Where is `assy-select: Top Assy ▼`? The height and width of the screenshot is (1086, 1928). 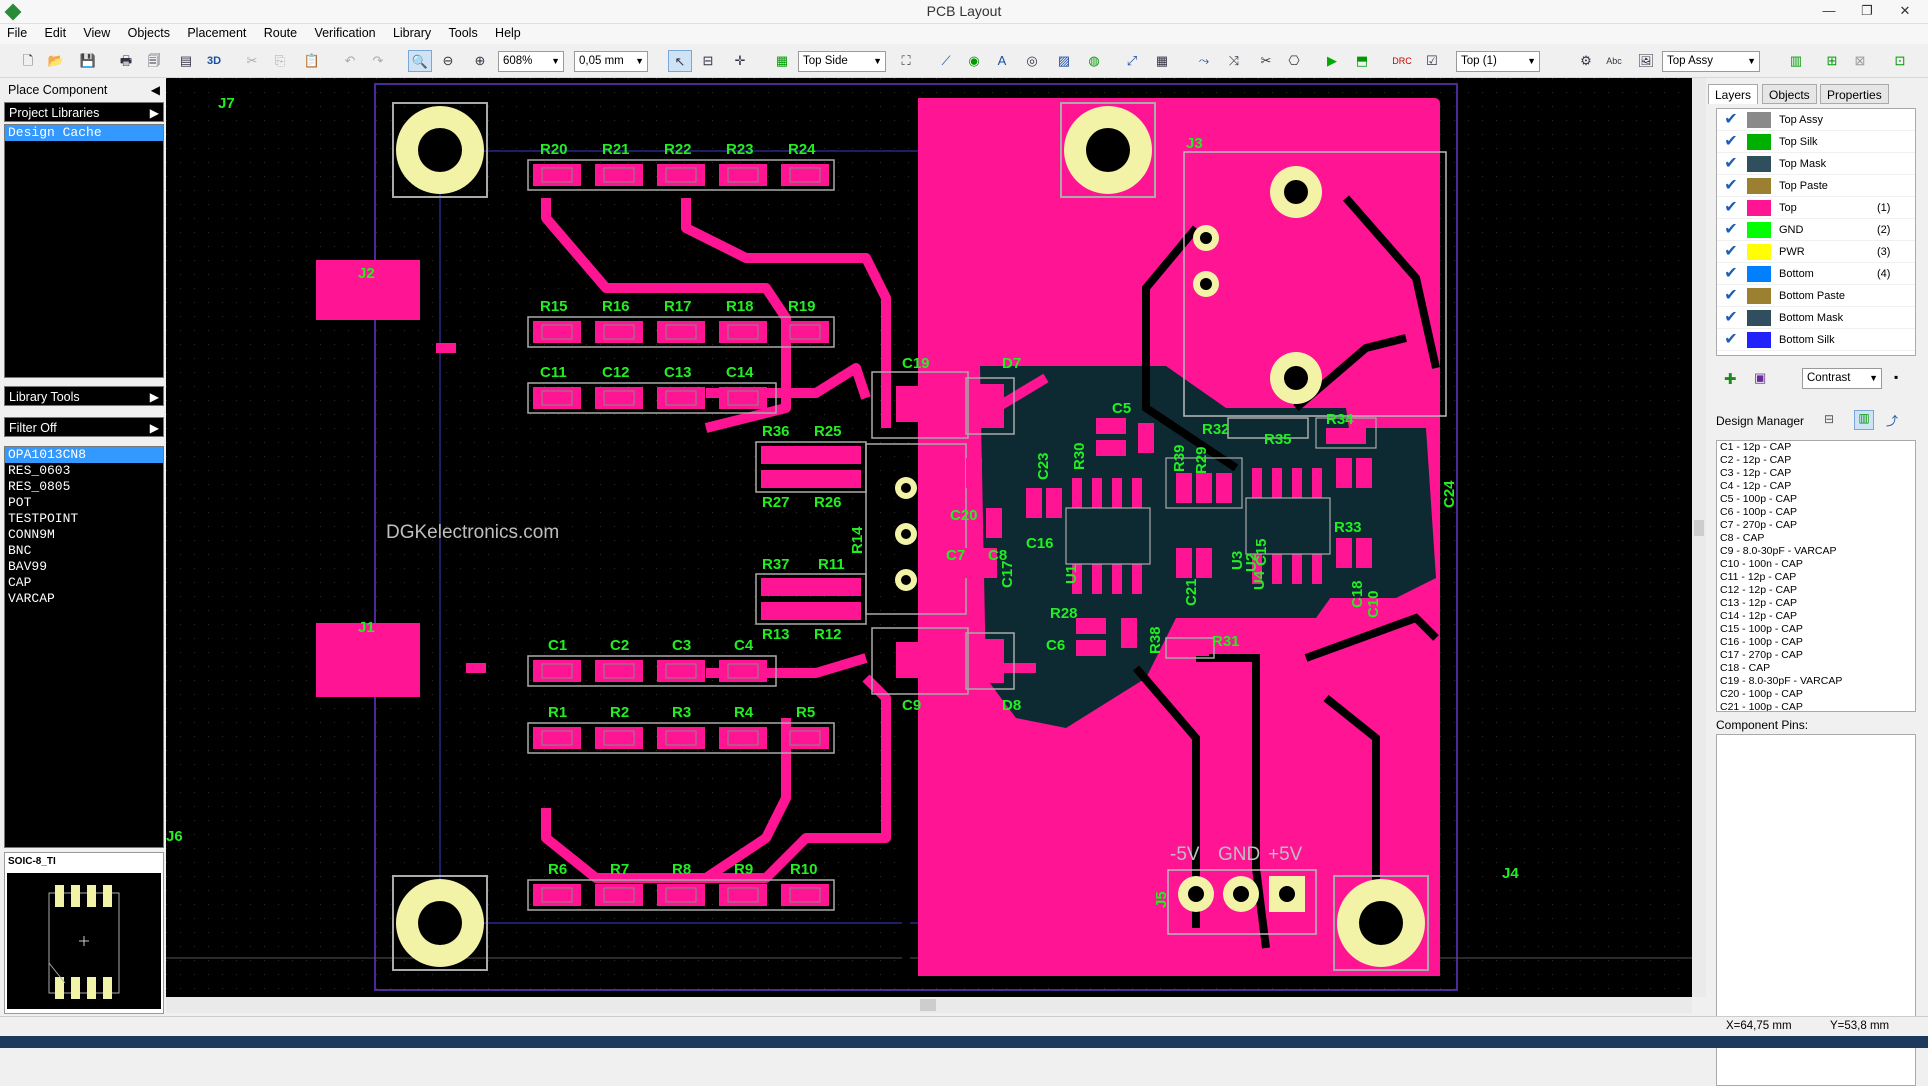 assy-select: Top Assy ▼ is located at coordinates (1711, 61).